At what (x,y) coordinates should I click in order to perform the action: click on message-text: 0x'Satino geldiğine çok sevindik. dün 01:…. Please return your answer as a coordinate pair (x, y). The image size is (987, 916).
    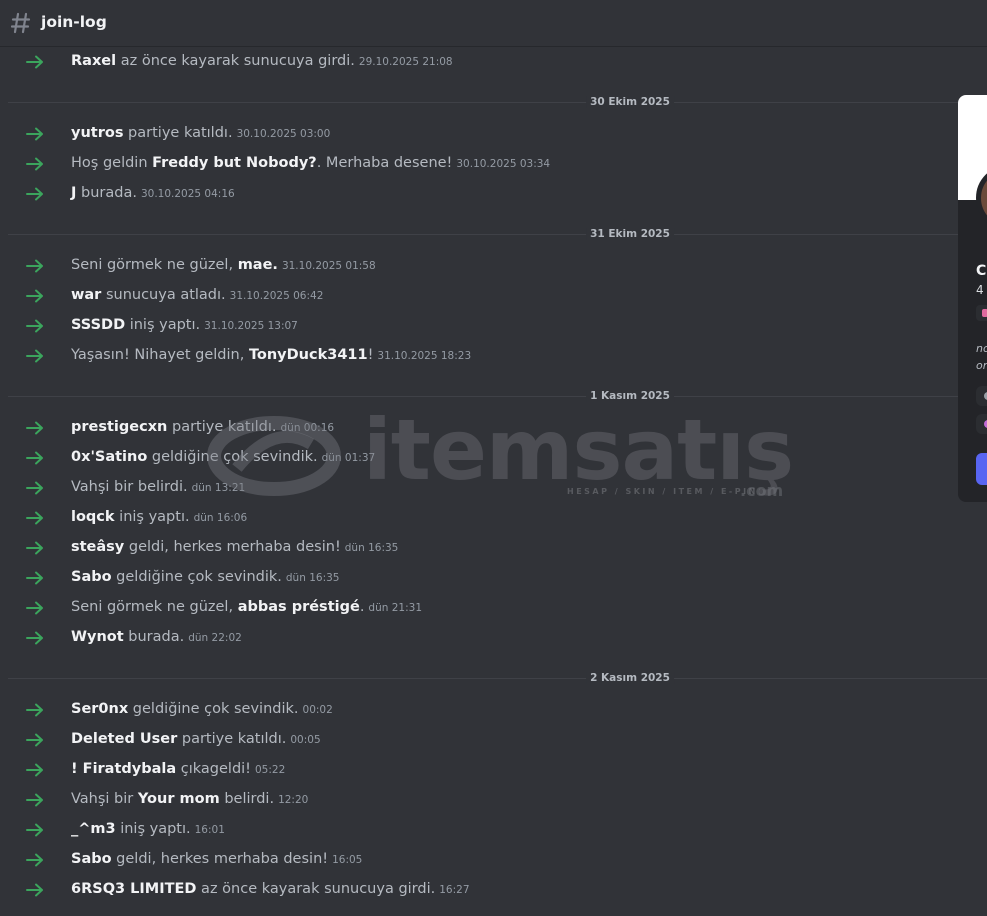
    Looking at the image, I should click on (223, 457).